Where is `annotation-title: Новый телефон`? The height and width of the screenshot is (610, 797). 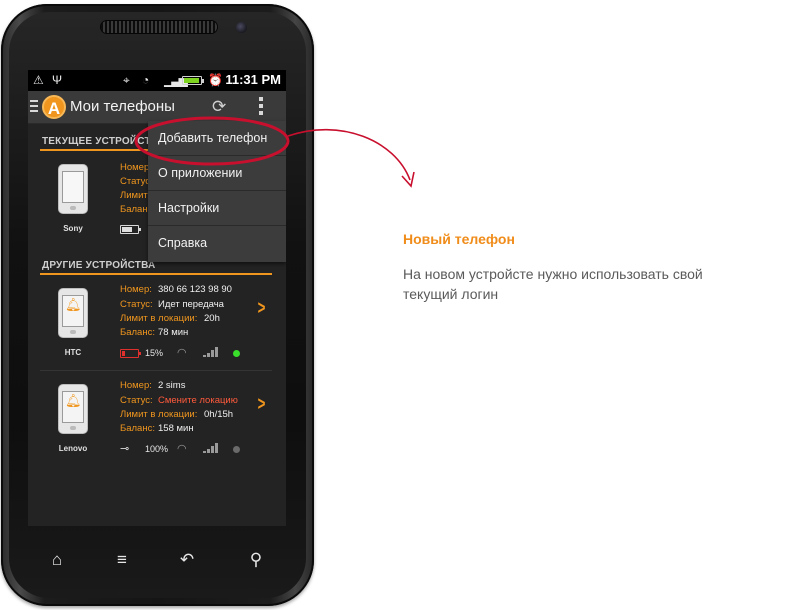 annotation-title: Новый телефон is located at coordinates (459, 239).